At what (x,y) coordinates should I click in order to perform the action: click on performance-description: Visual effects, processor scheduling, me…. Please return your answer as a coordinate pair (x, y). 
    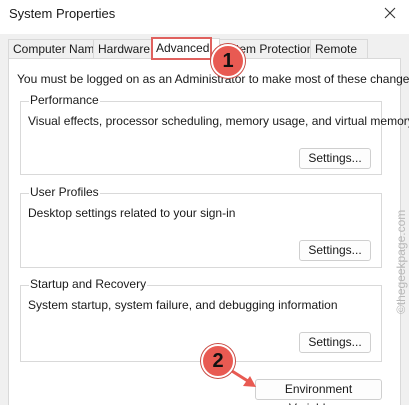
    Looking at the image, I should click on (218, 121).